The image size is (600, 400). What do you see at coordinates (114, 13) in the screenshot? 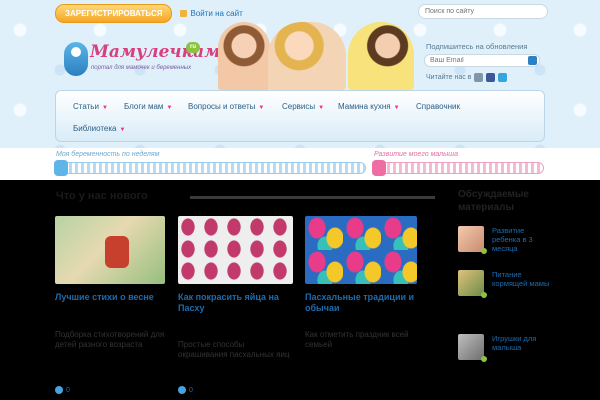
I see `register-button: ЗАРЕГИСТРИРОВАТЬСЯ` at bounding box center [114, 13].